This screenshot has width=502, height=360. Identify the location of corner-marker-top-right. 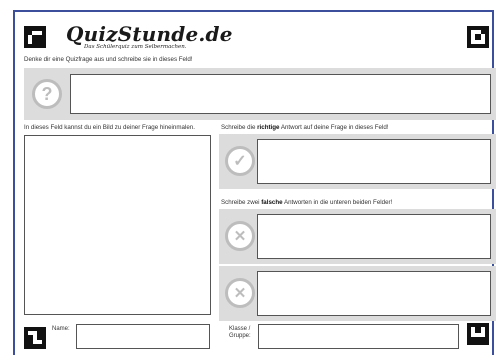
(478, 37).